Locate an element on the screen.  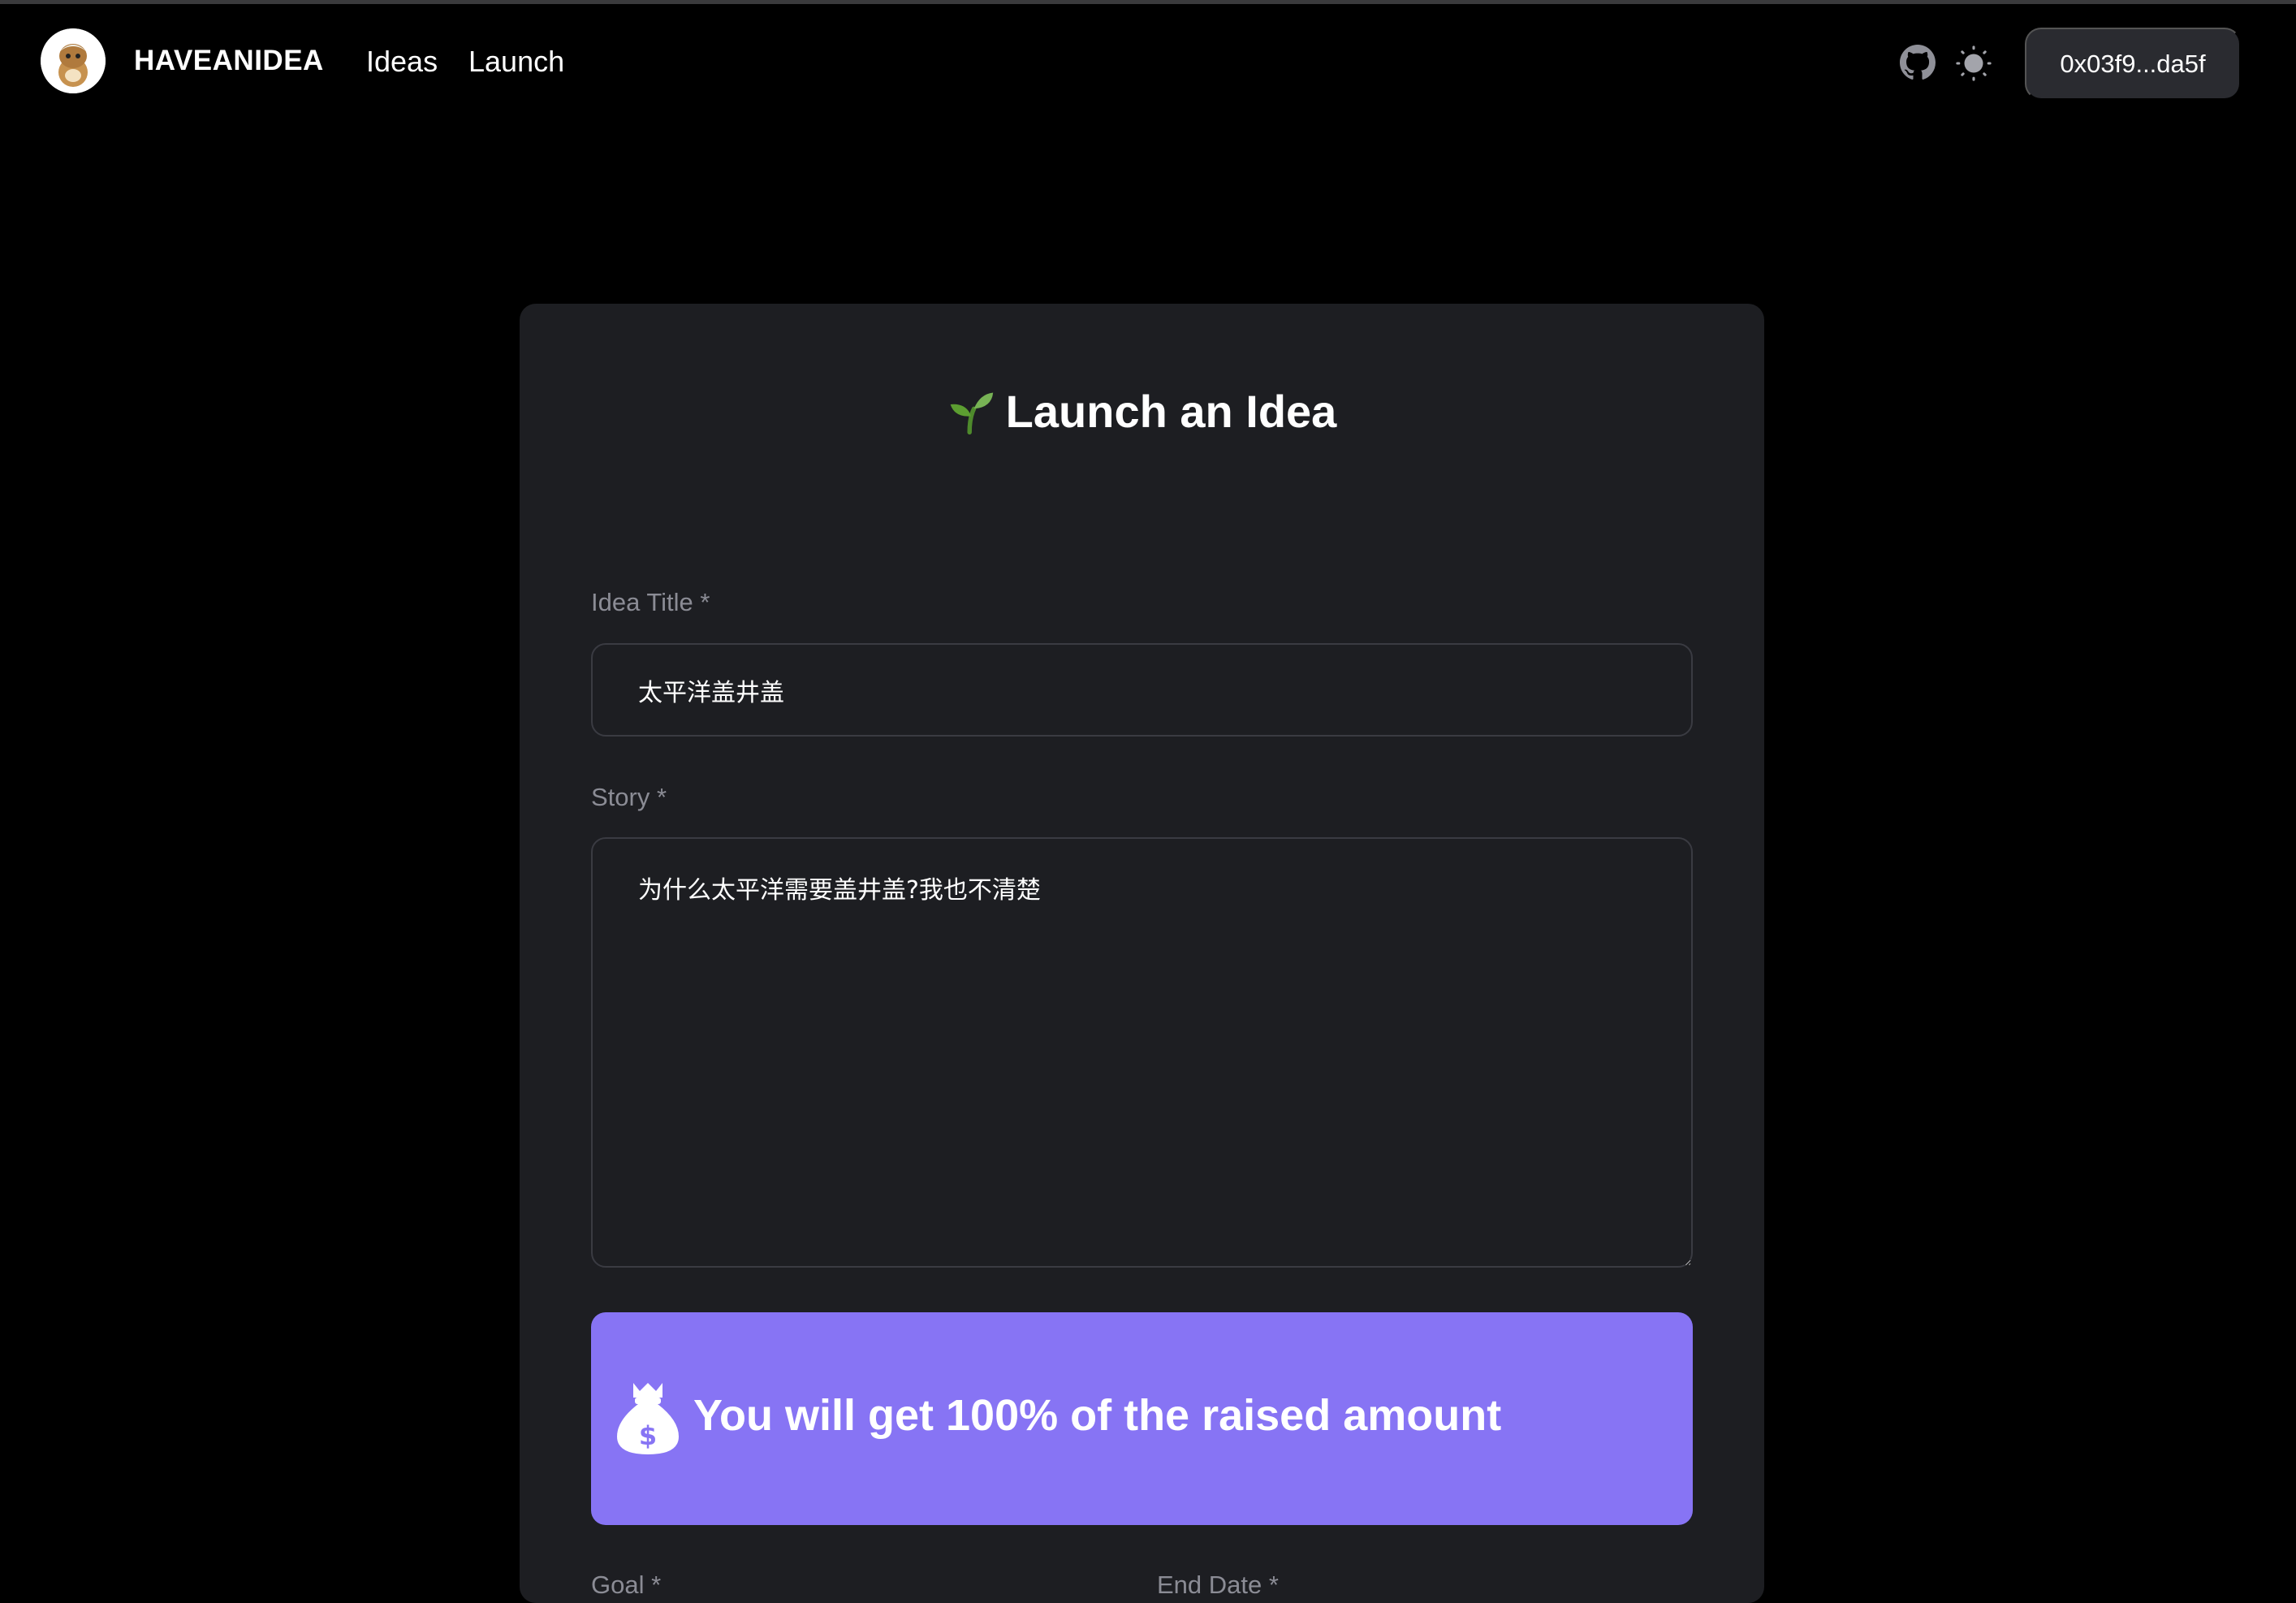
wallet-address-button: 0x03f9...da5f is located at coordinates (2133, 64).